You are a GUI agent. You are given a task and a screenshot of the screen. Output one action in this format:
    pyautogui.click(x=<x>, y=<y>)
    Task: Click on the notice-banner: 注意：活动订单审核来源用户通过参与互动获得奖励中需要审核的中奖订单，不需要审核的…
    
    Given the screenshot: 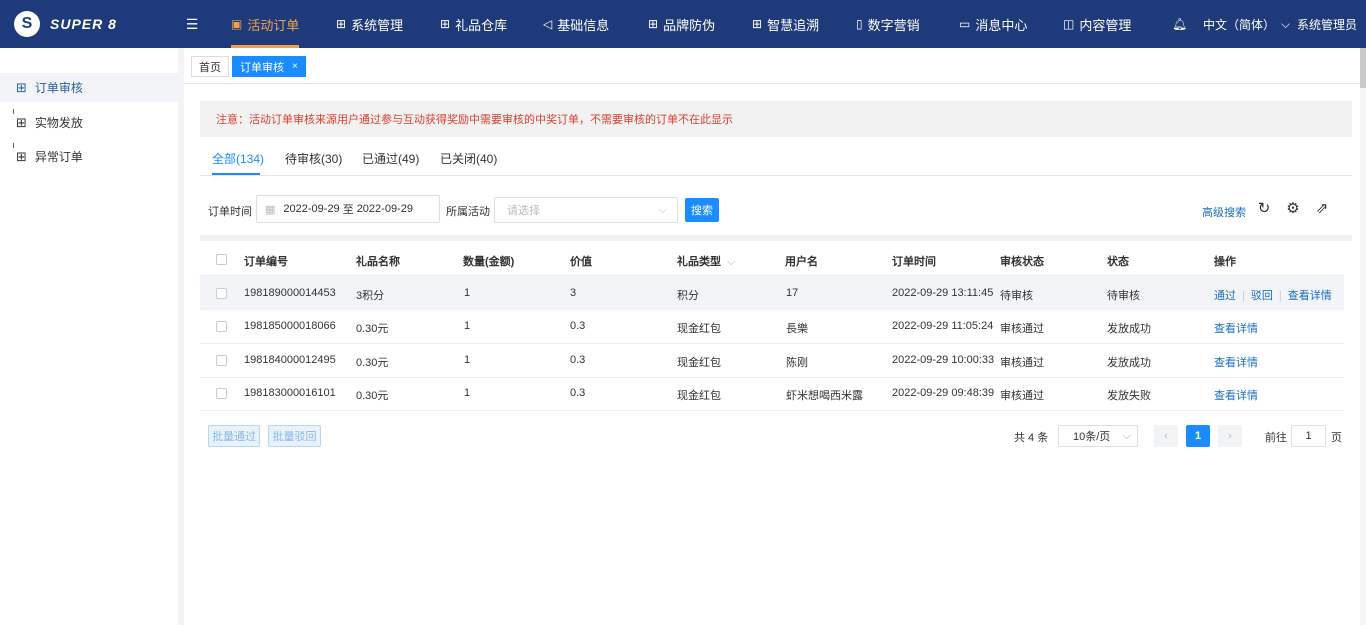 What is the action you would take?
    pyautogui.click(x=776, y=119)
    